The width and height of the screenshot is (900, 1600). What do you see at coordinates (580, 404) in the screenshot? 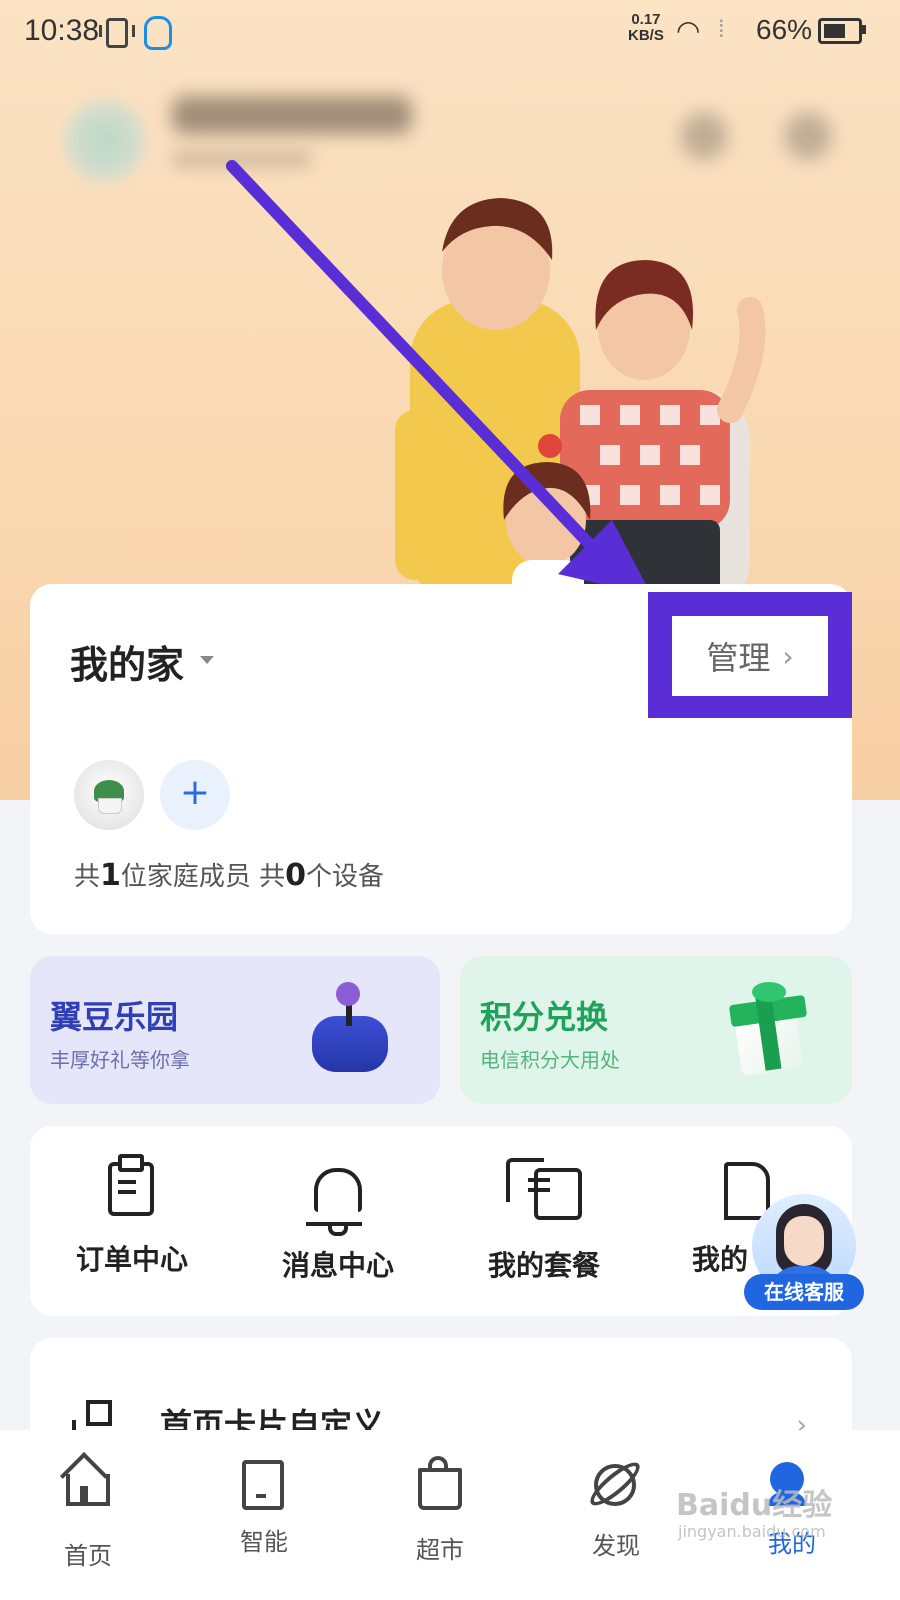
I see `family-illustration` at bounding box center [580, 404].